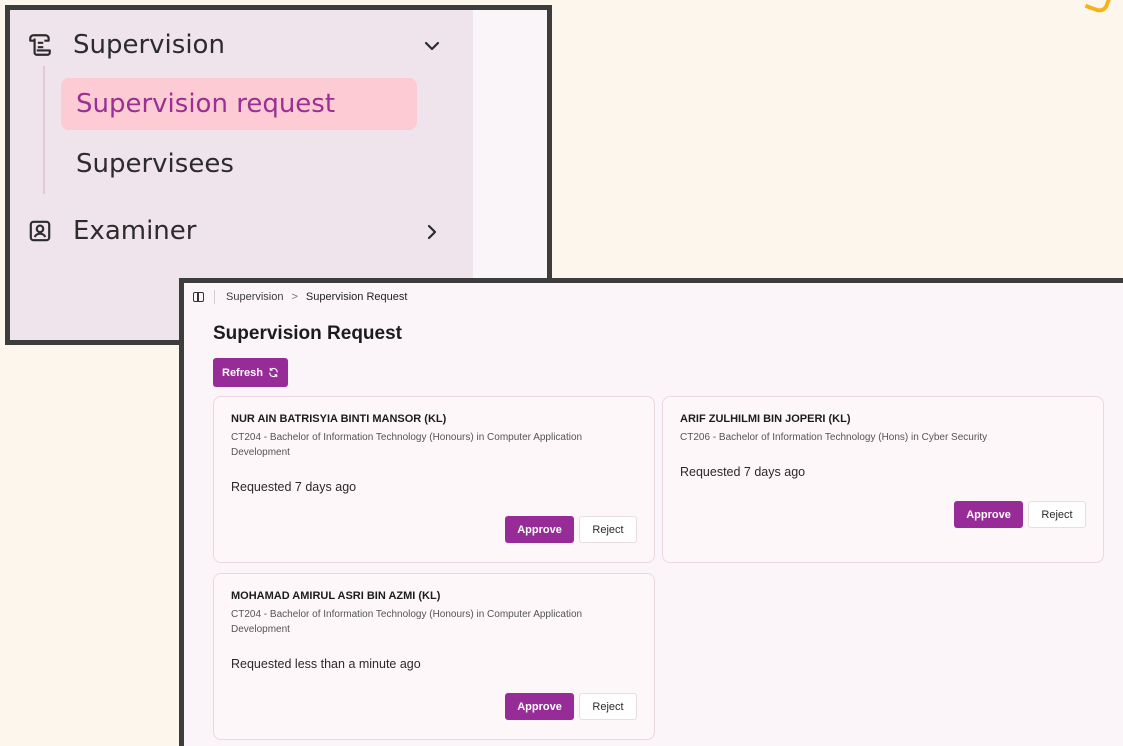  I want to click on breadcrumb-current: Supervision Request, so click(356, 297).